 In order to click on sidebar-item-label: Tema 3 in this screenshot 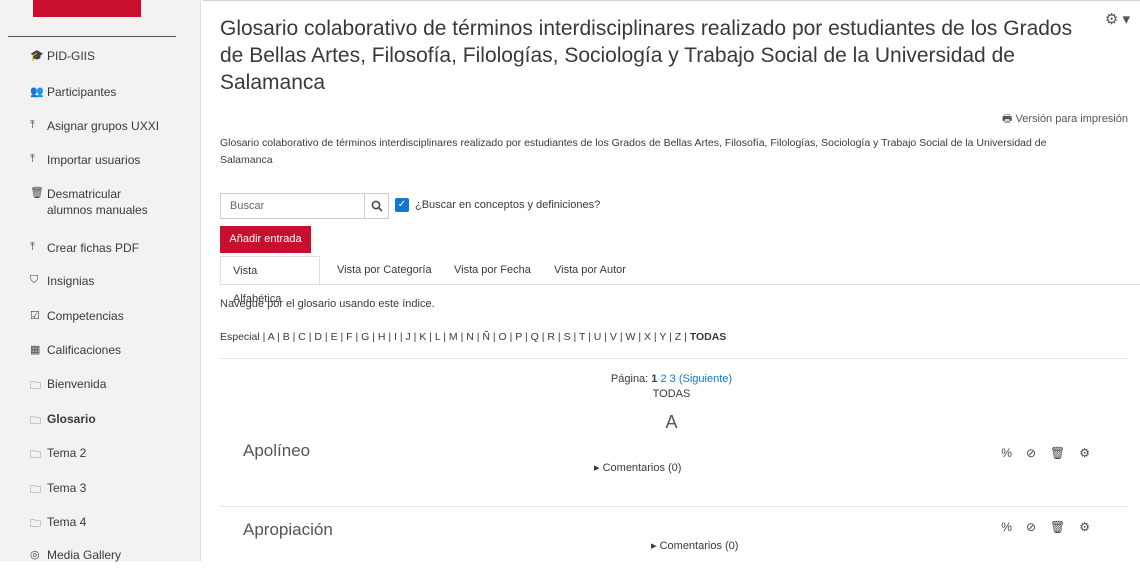, I will do `click(67, 488)`.